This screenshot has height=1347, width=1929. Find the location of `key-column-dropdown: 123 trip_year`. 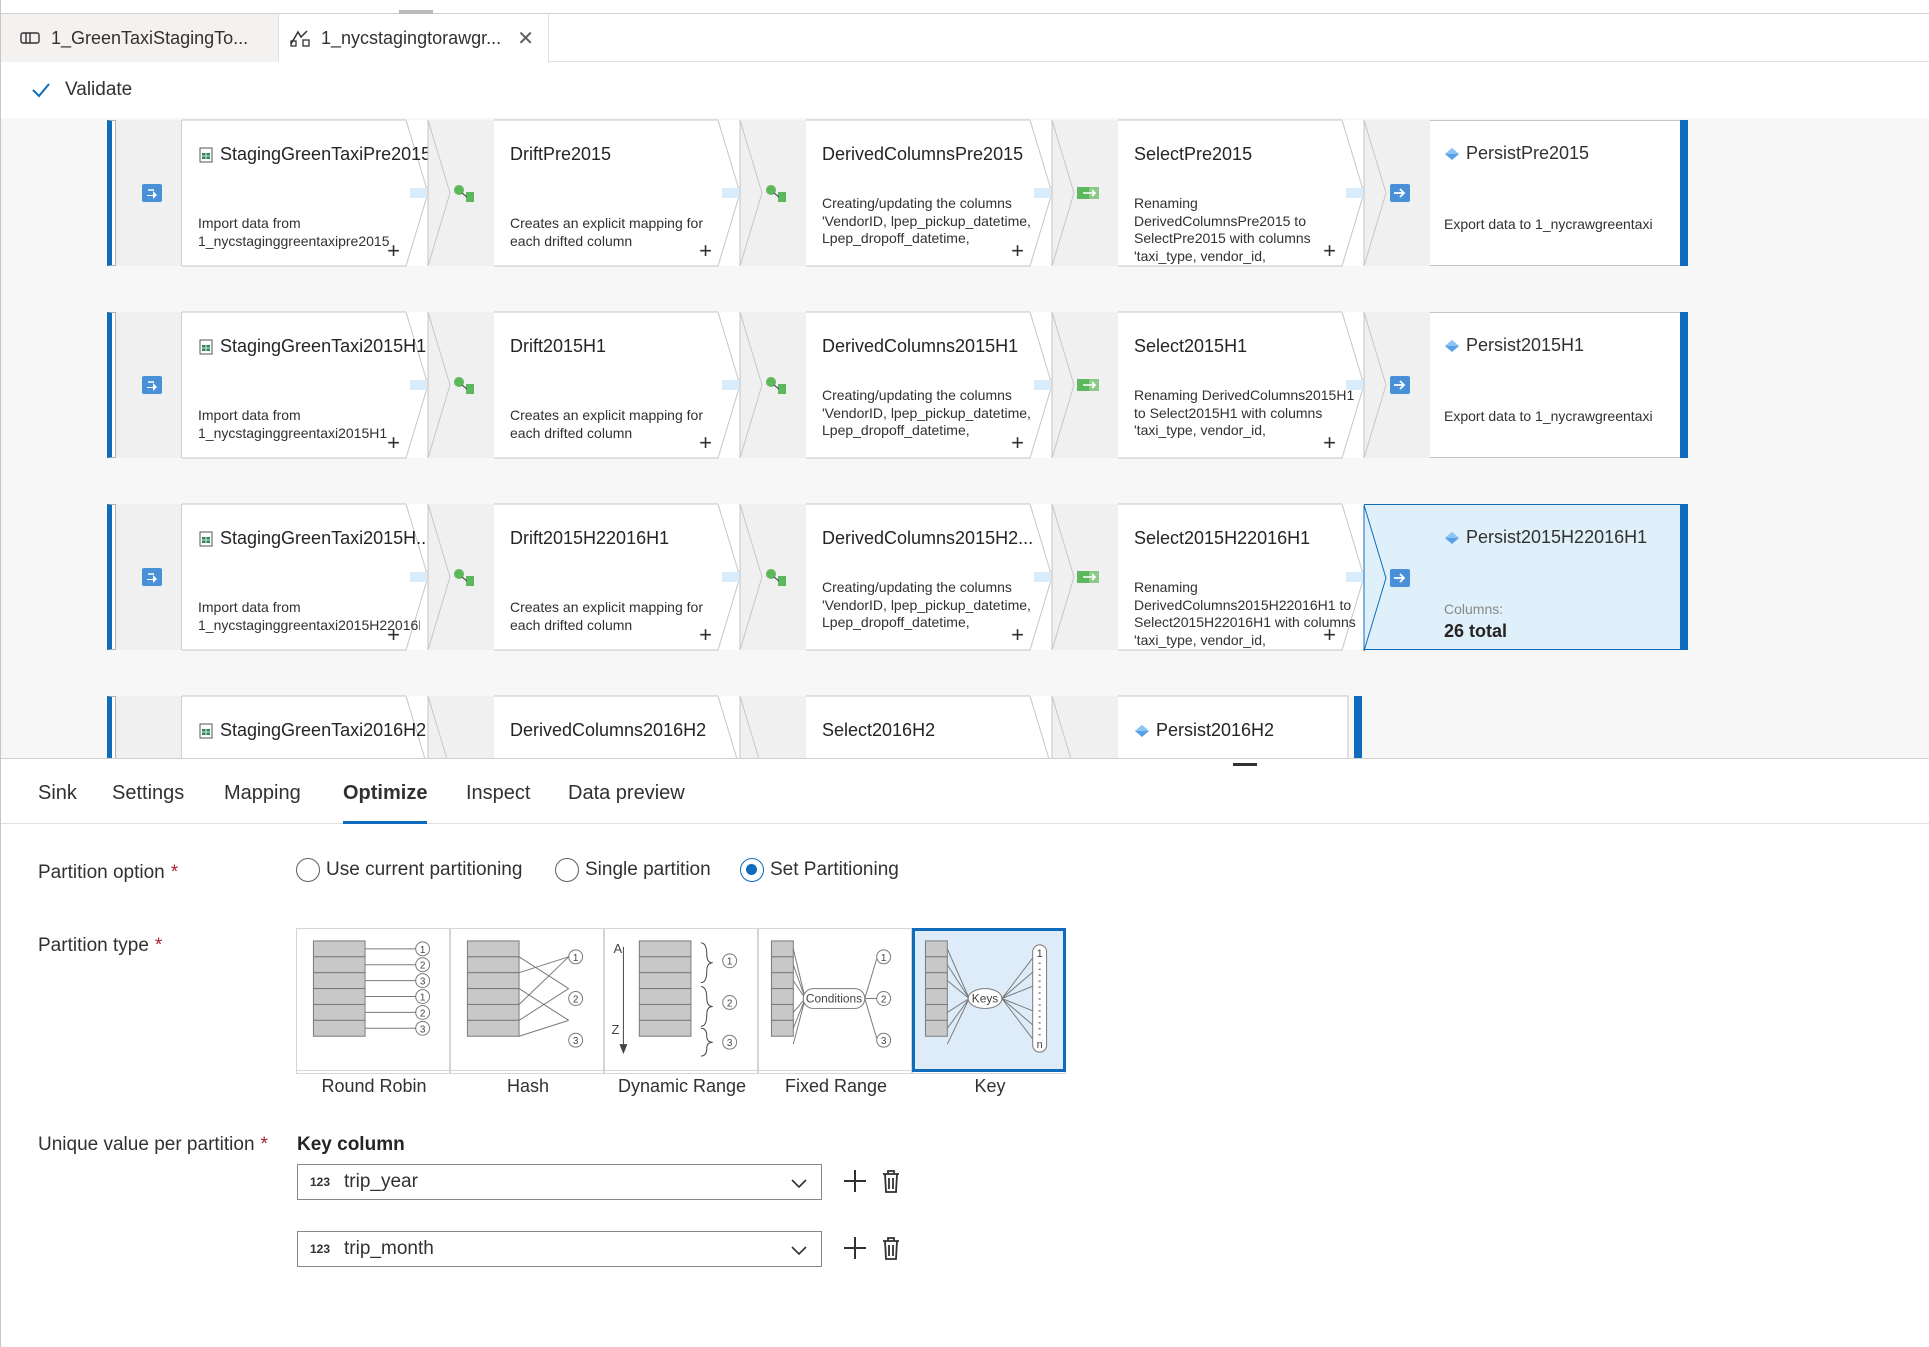

key-column-dropdown: 123 trip_year is located at coordinates (559, 1182).